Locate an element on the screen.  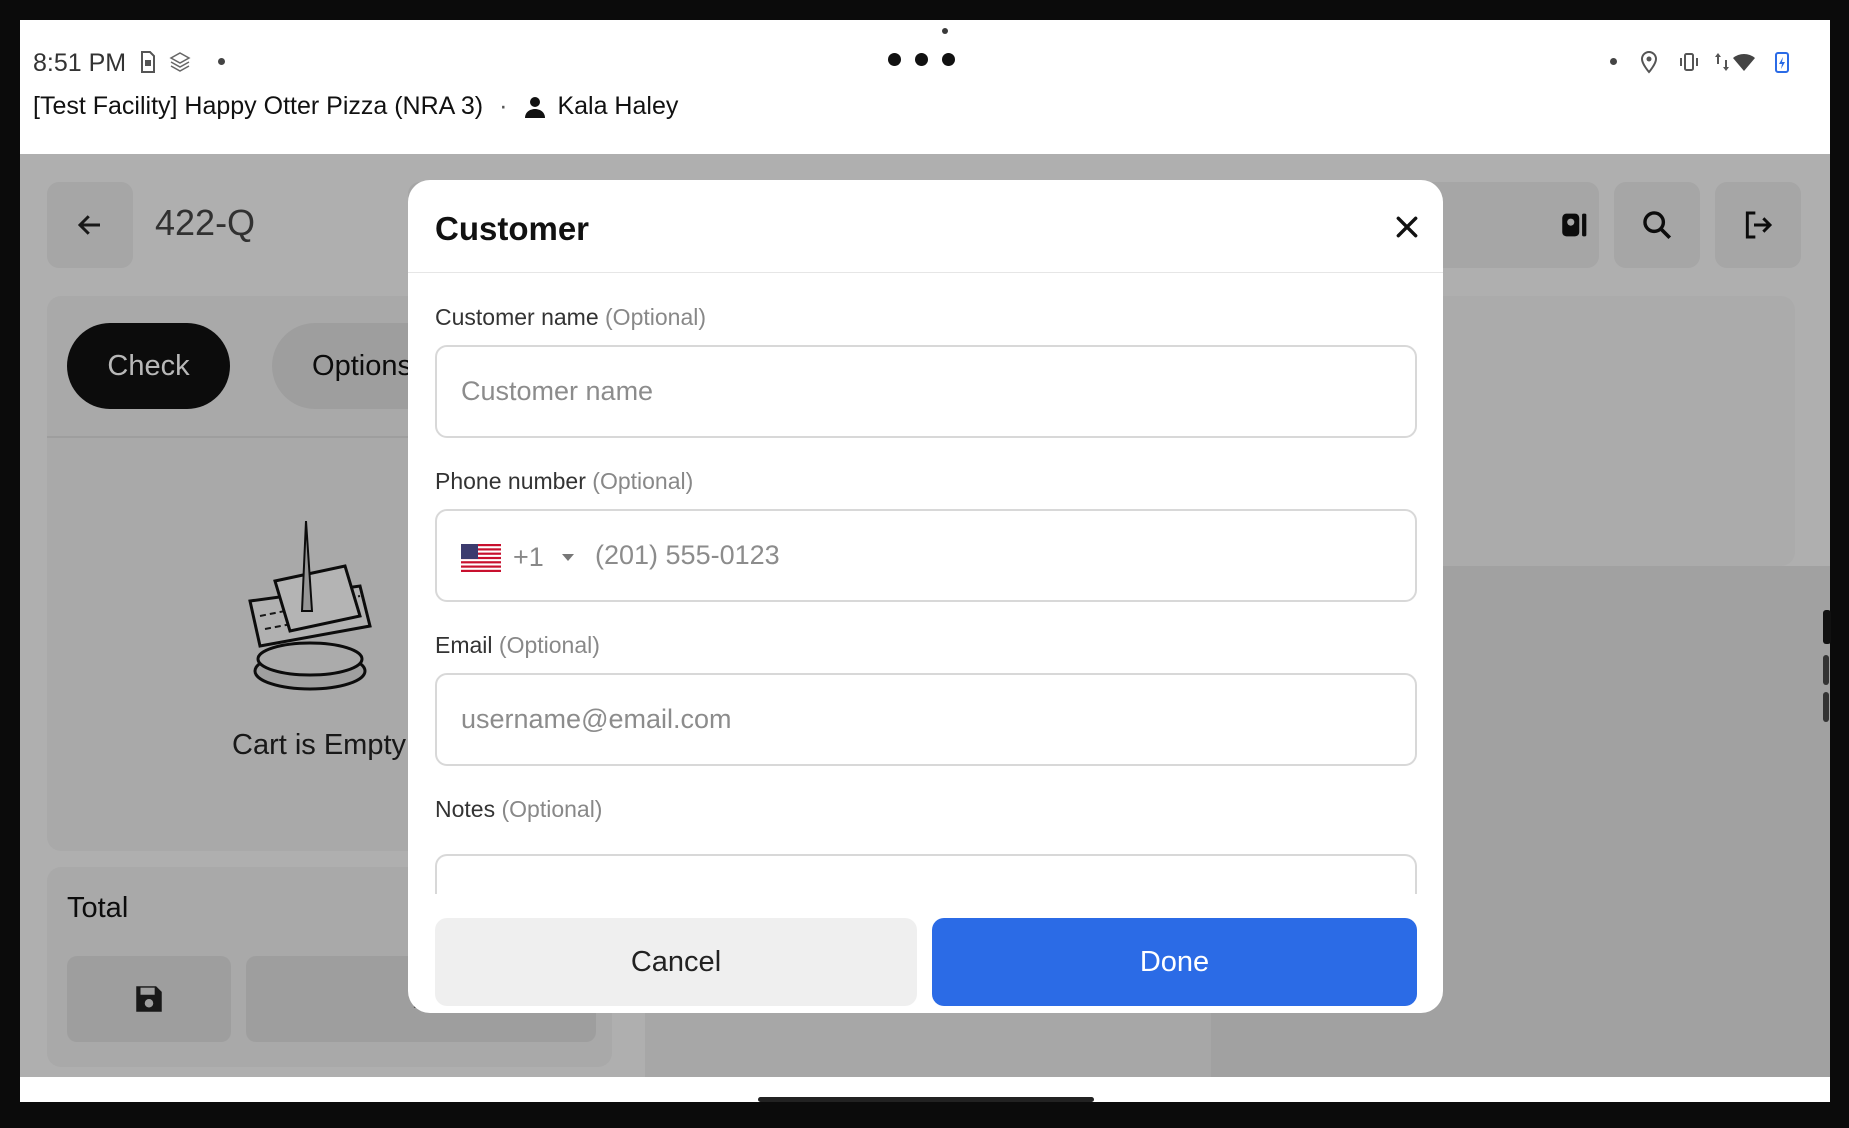
email-input is located at coordinates (926, 719).